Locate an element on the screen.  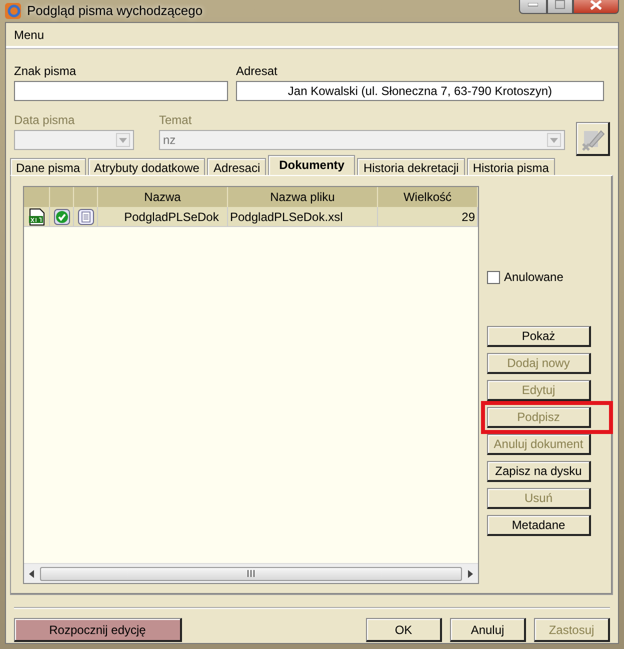
maximize-button is located at coordinates (560, 7).